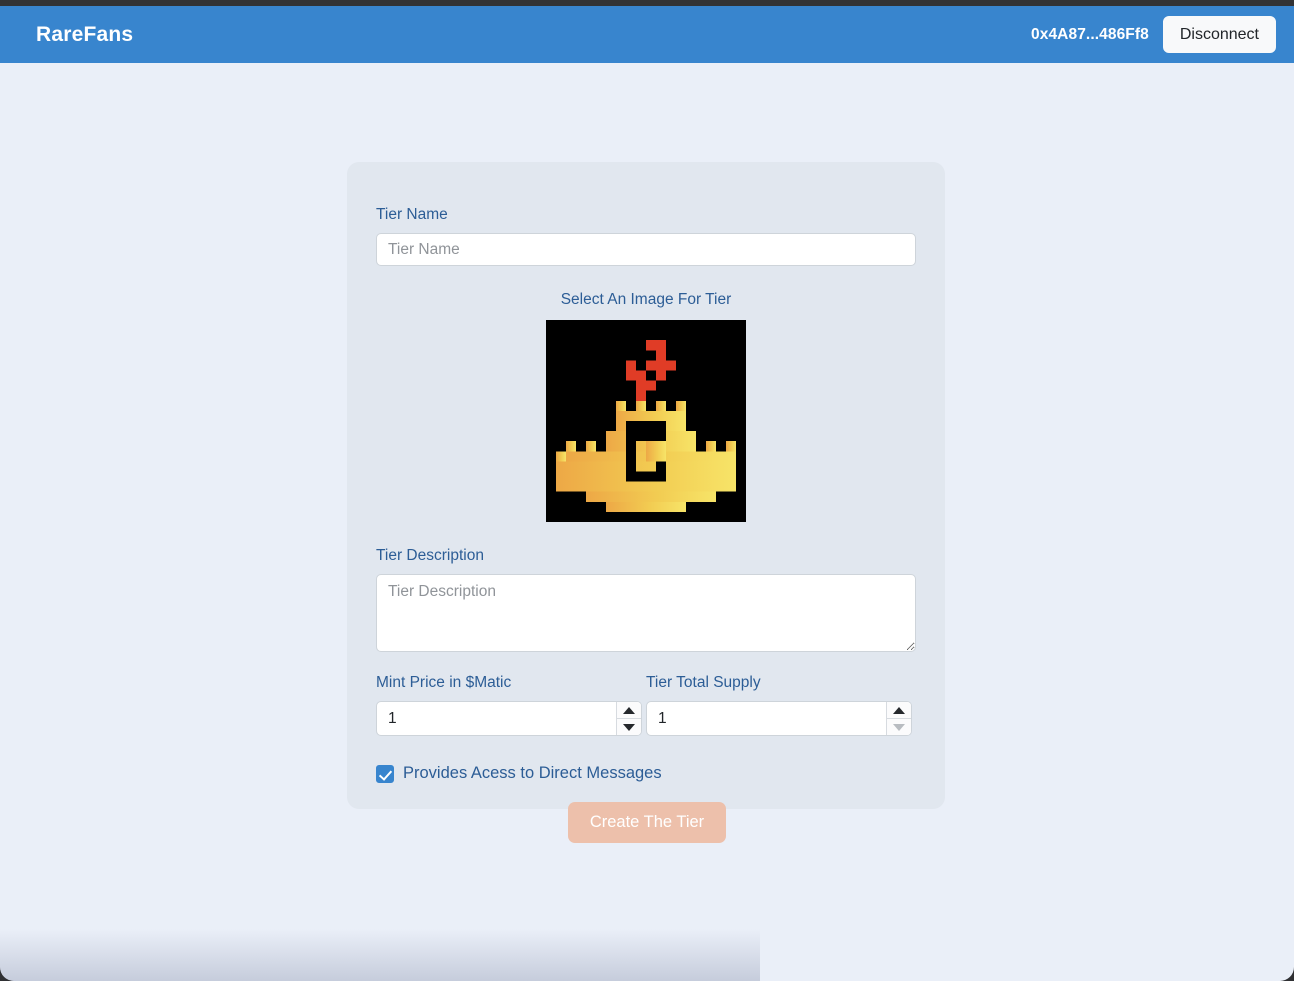 This screenshot has width=1294, height=981. I want to click on tier-name-input, so click(646, 249).